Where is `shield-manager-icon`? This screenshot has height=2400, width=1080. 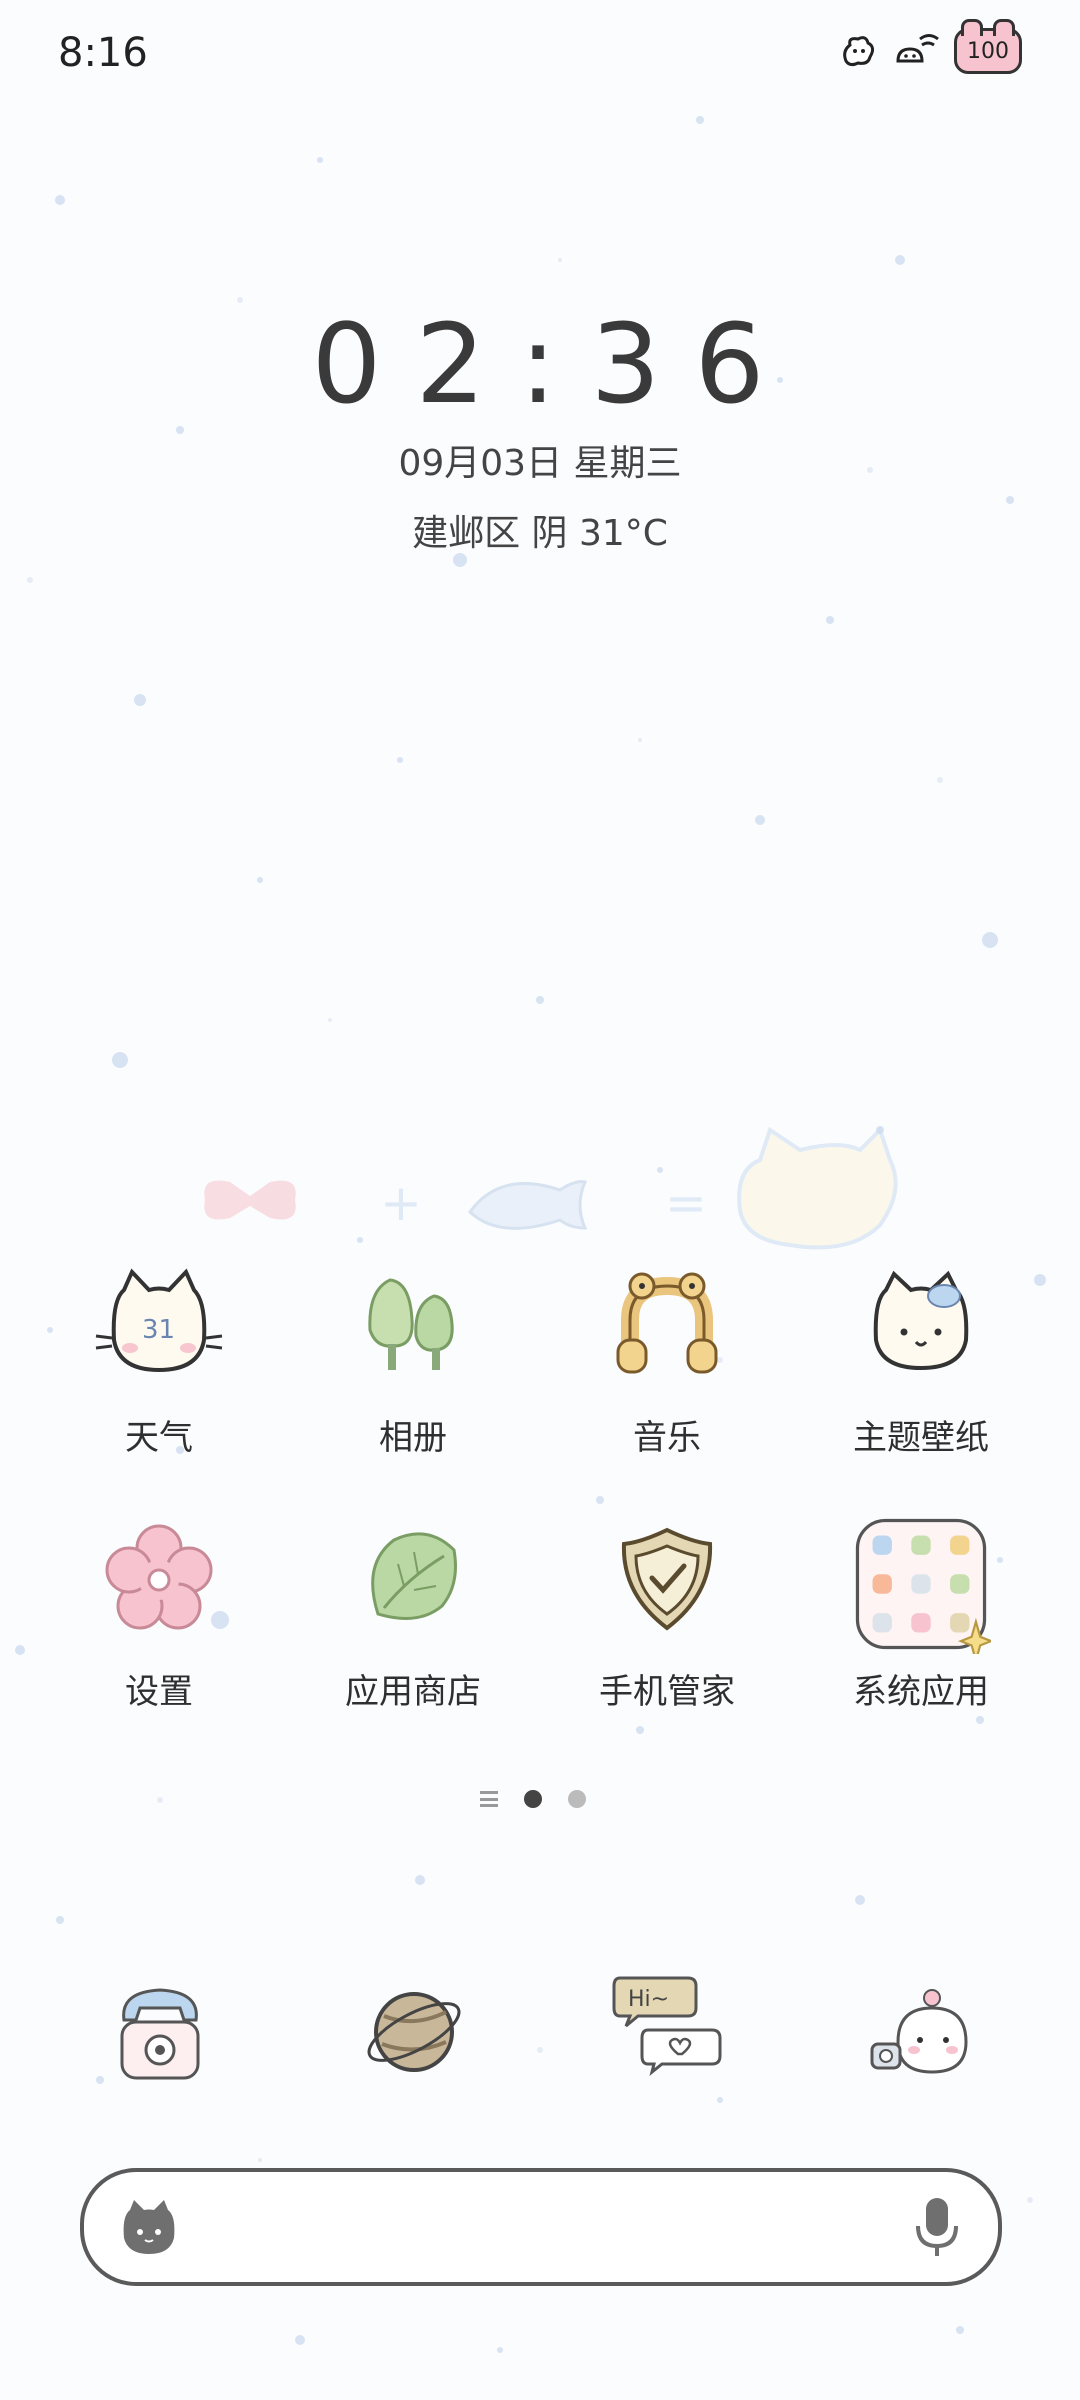 shield-manager-icon is located at coordinates (667, 1579).